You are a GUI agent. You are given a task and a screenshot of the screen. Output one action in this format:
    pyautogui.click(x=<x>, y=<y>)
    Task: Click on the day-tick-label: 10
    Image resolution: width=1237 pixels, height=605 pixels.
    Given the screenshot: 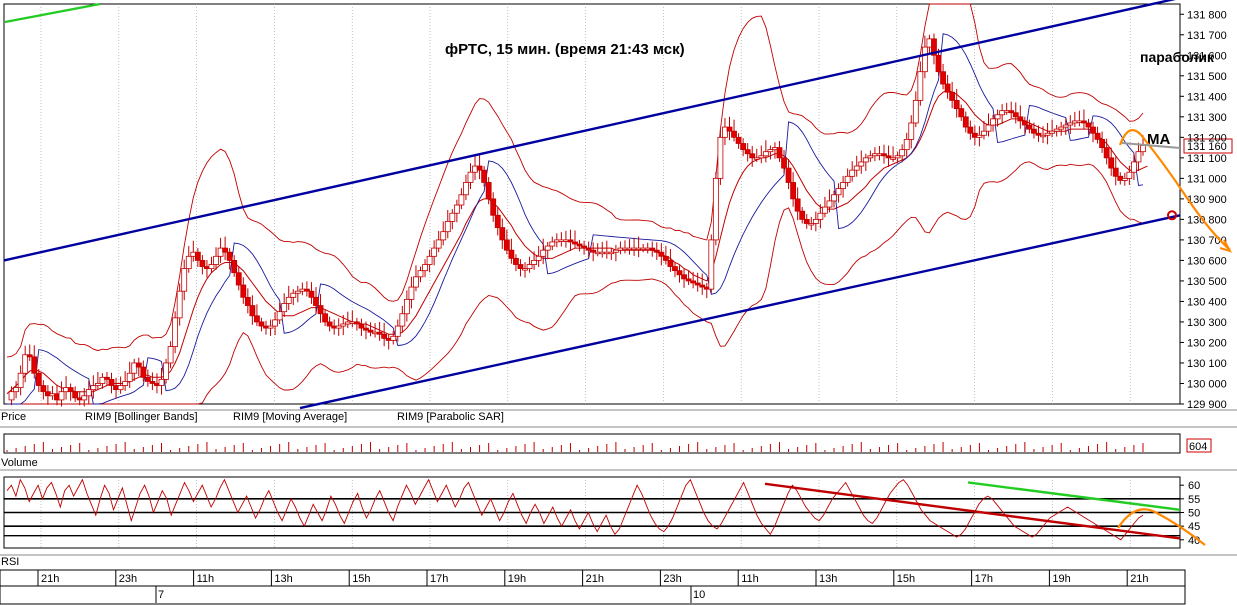 What is the action you would take?
    pyautogui.click(x=699, y=595)
    